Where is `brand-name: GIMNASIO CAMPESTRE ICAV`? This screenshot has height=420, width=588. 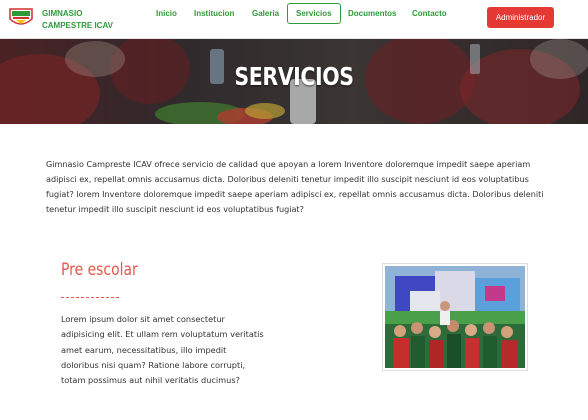 brand-name: GIMNASIO CAMPESTRE ICAV is located at coordinates (92, 20).